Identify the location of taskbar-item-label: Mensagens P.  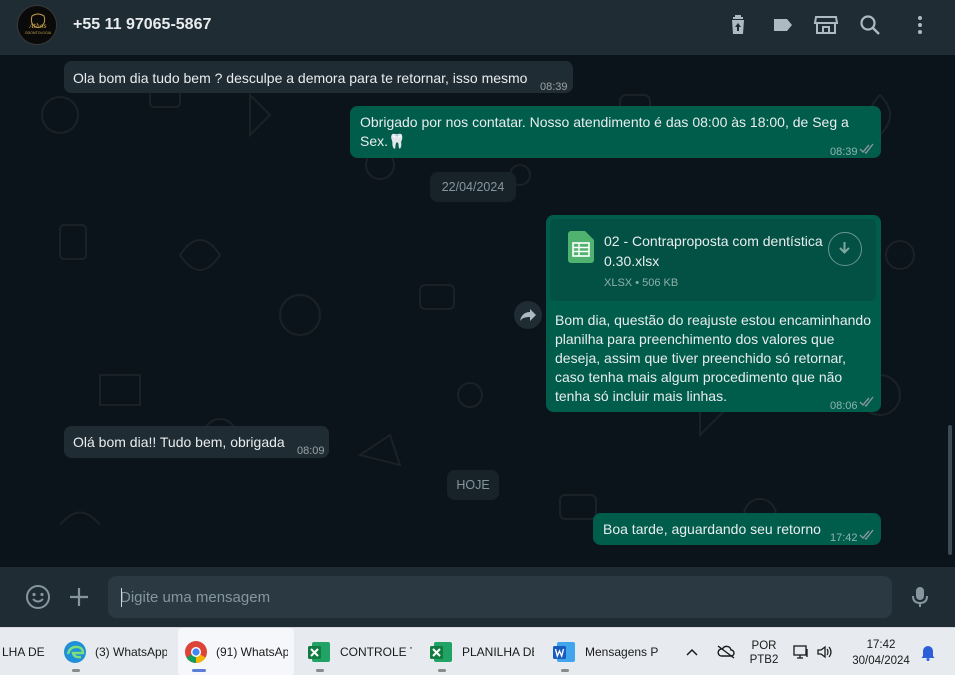
(622, 652).